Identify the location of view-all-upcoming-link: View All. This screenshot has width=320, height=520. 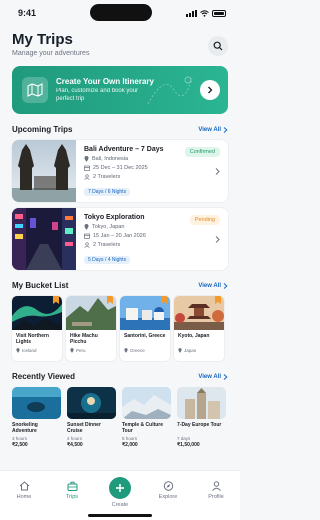
(213, 130).